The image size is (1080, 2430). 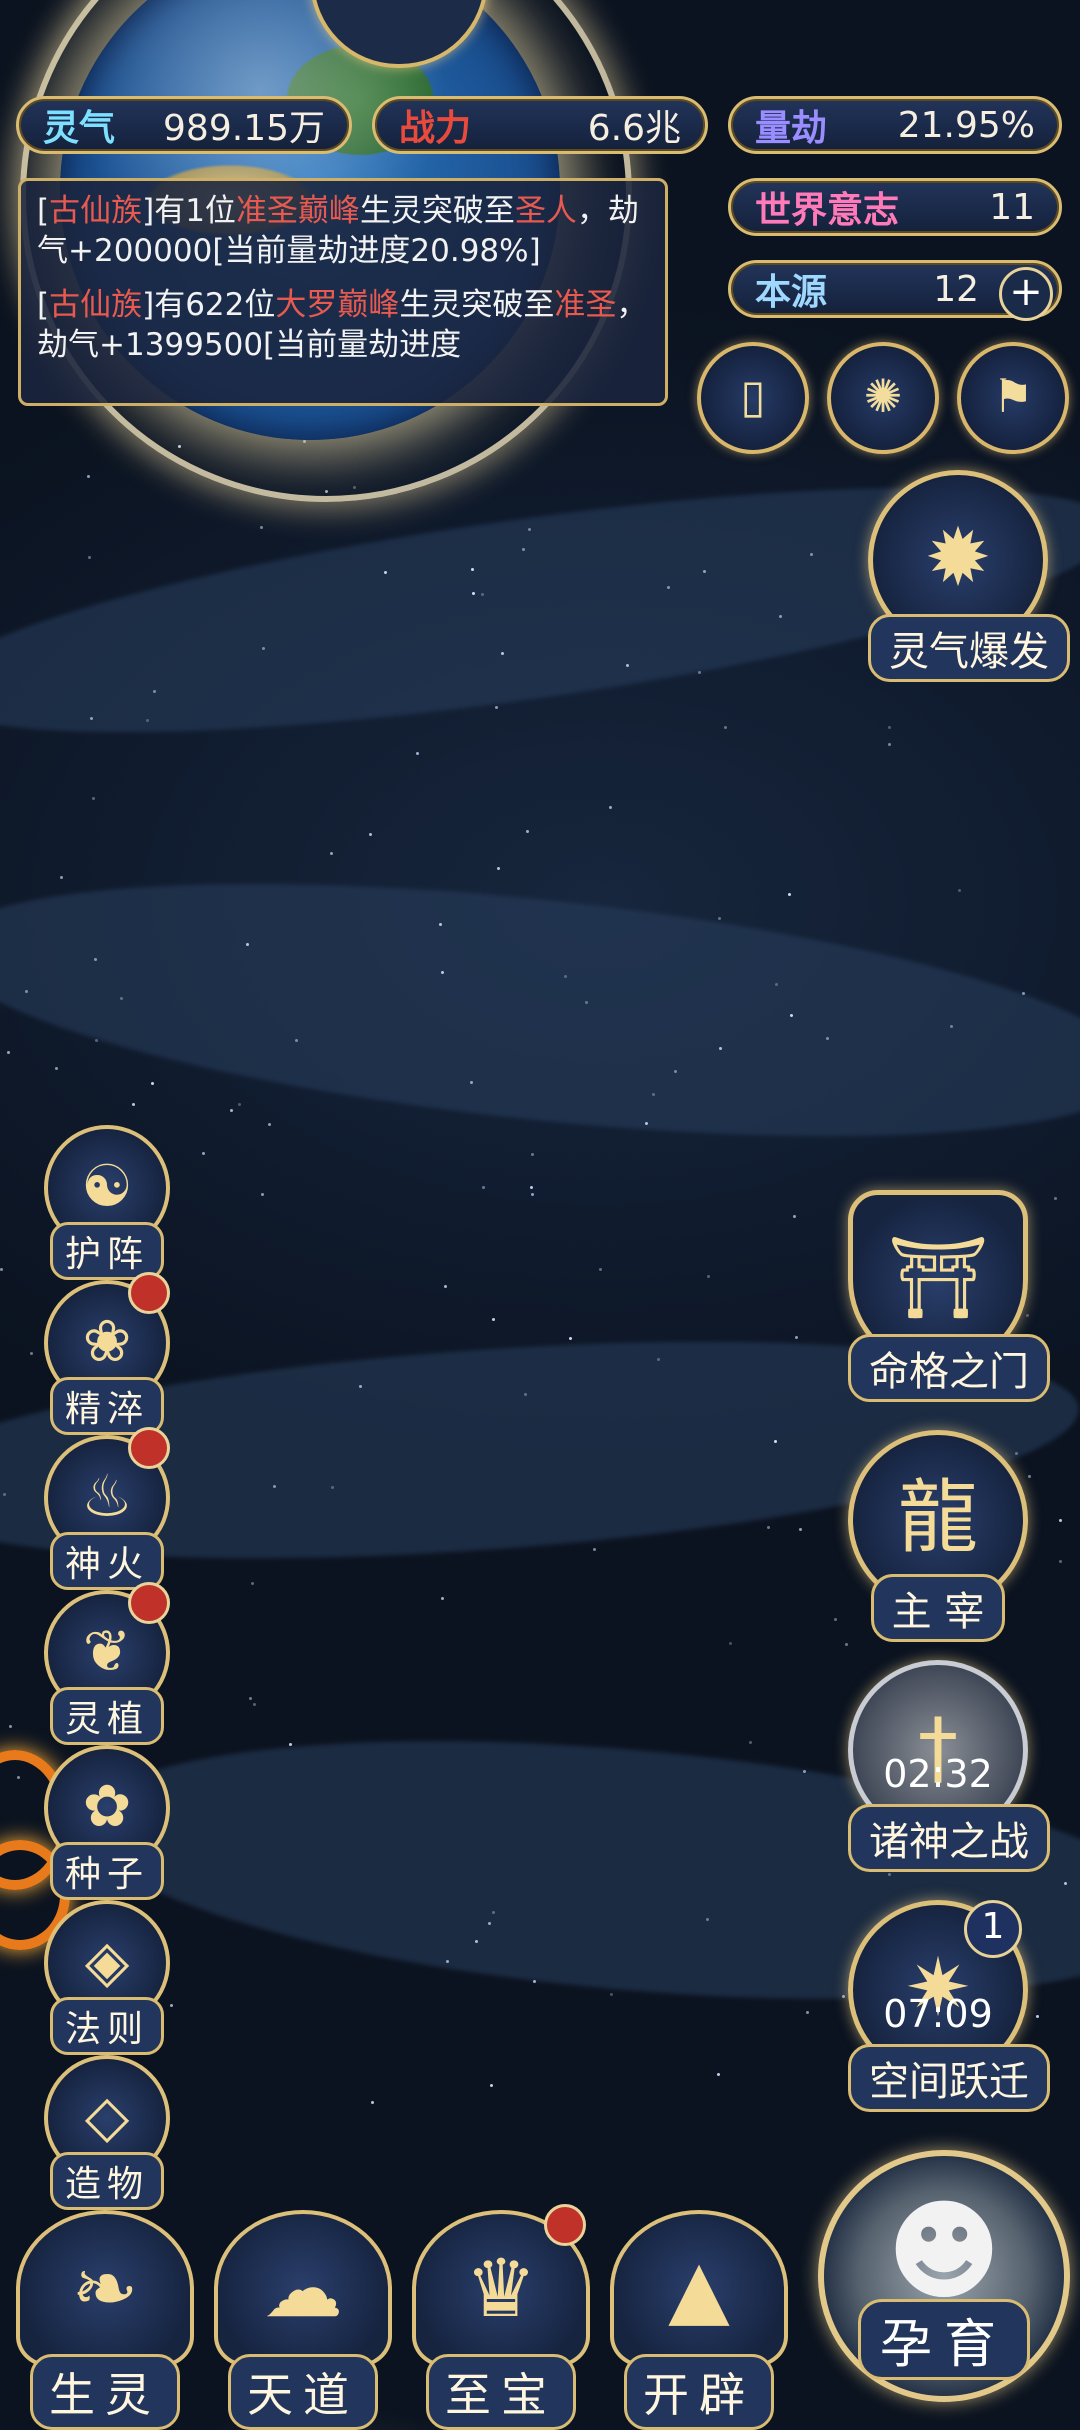 I want to click on log-realm: 准圣巅峰, so click(x=297, y=211).